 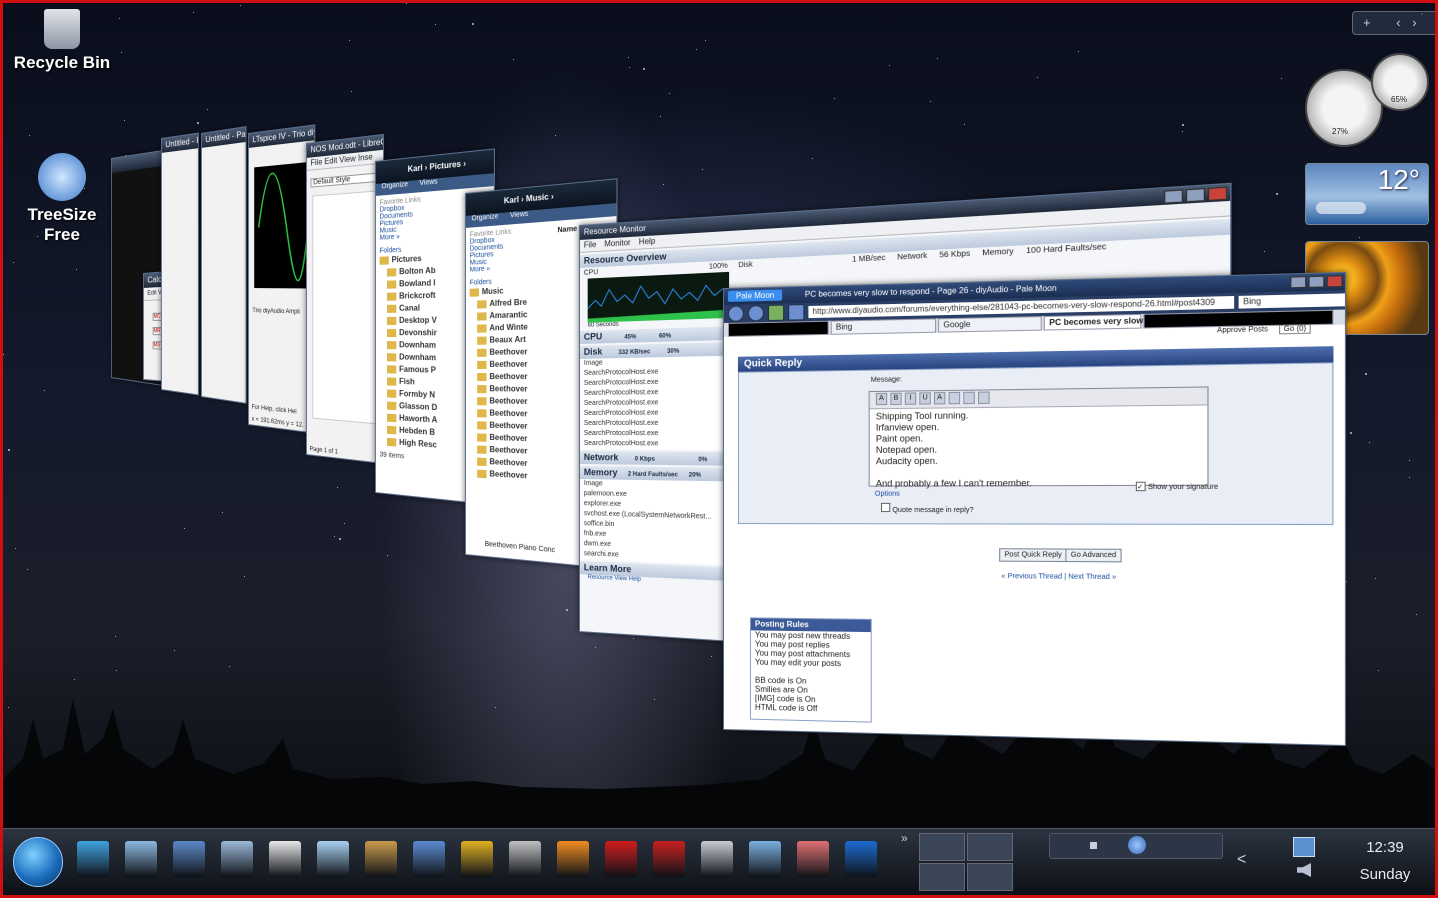 I want to click on quote-checkbox, so click(x=886, y=507).